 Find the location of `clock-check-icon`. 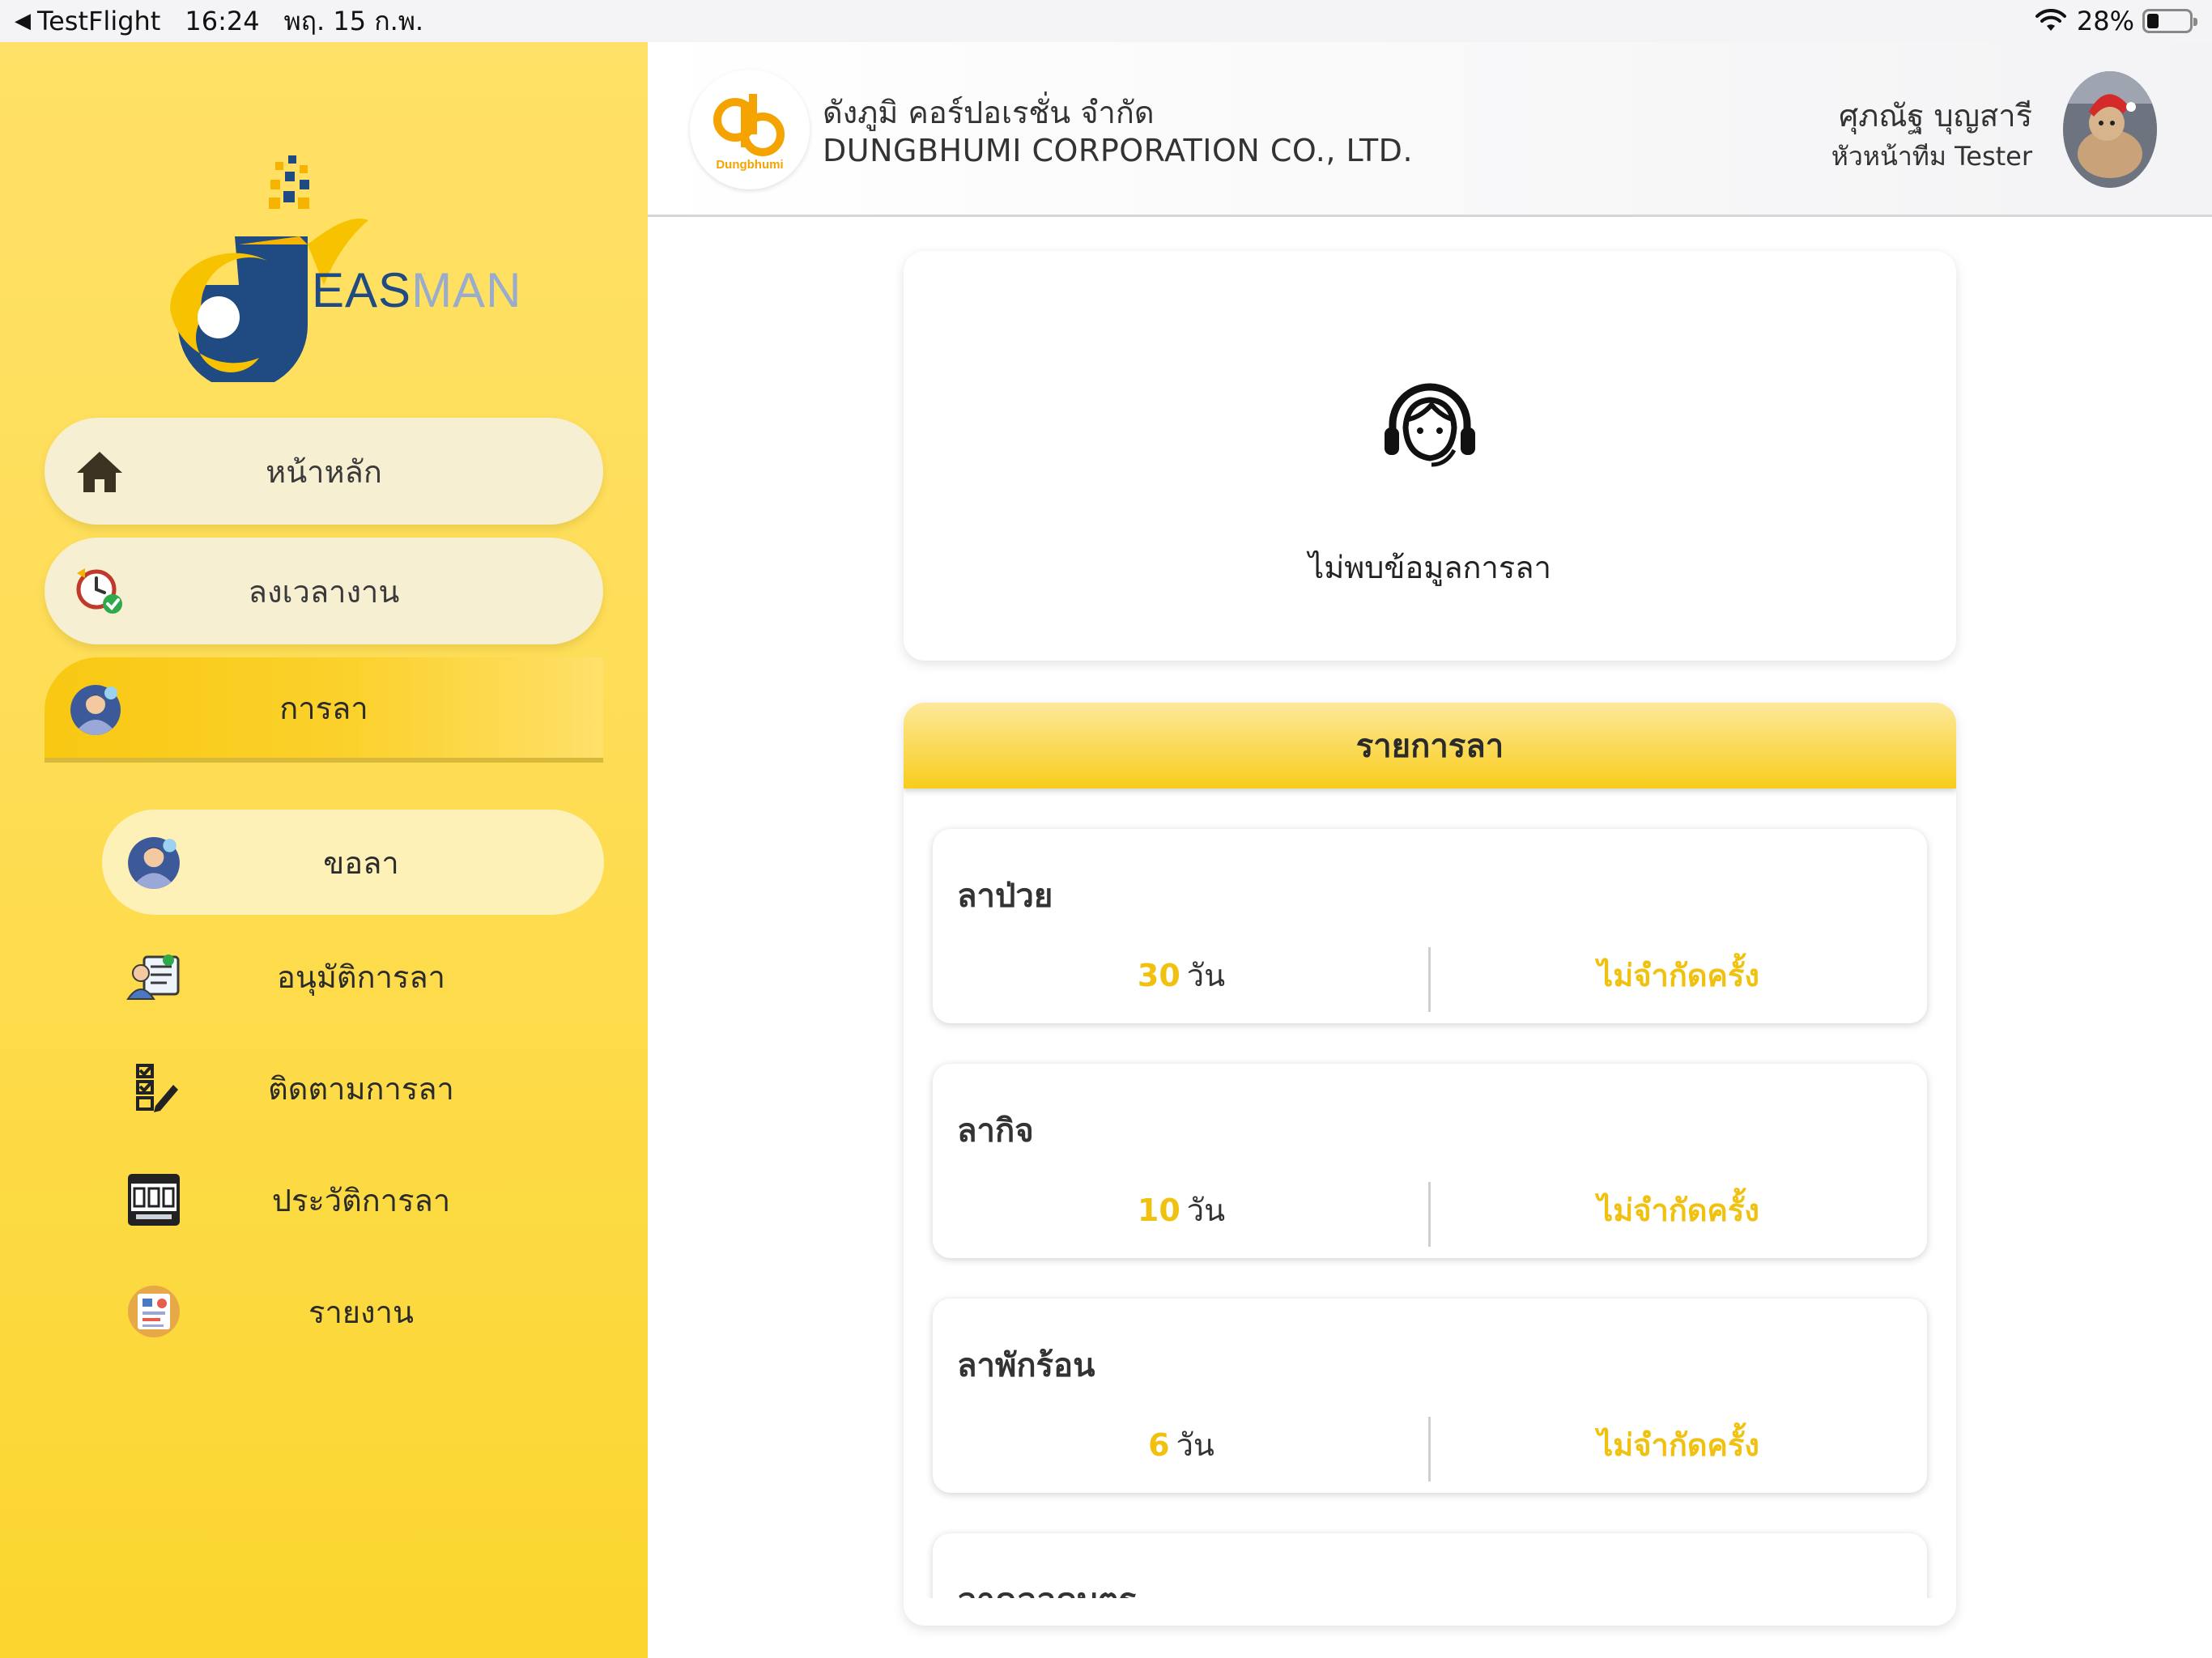

clock-check-icon is located at coordinates (99, 591).